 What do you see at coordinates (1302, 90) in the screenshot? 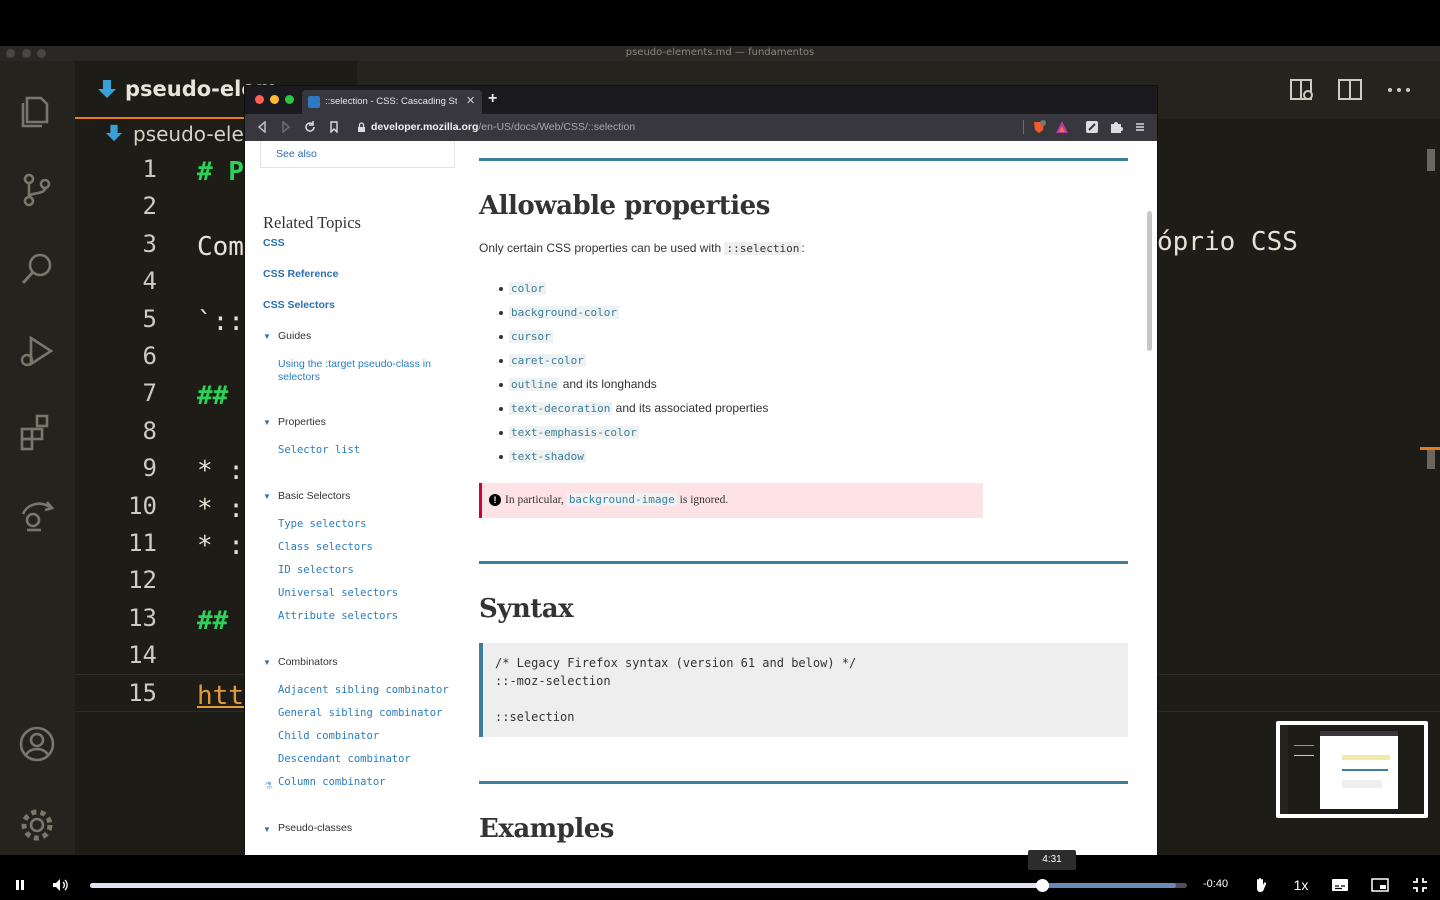
I see `open-preview-icon` at bounding box center [1302, 90].